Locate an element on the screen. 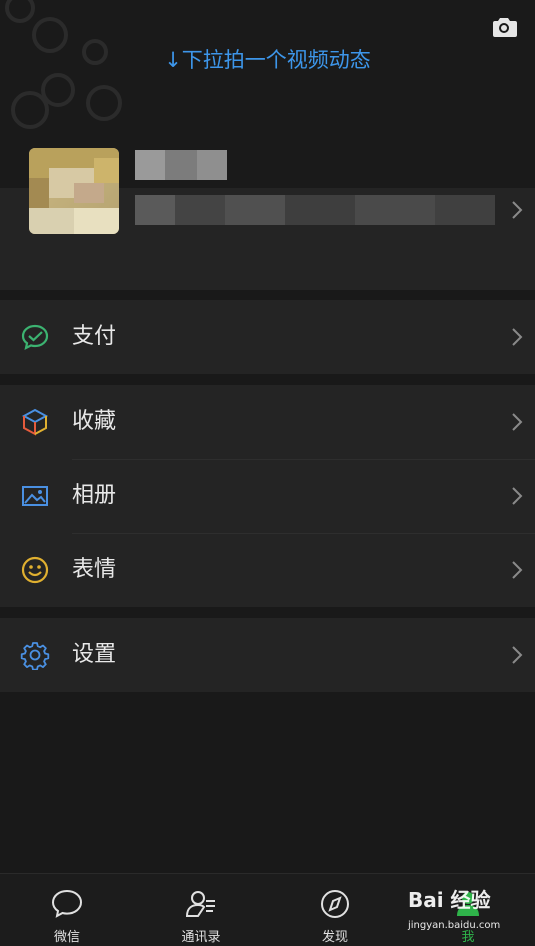  menu-item-pay: 支付 is located at coordinates (267, 337).